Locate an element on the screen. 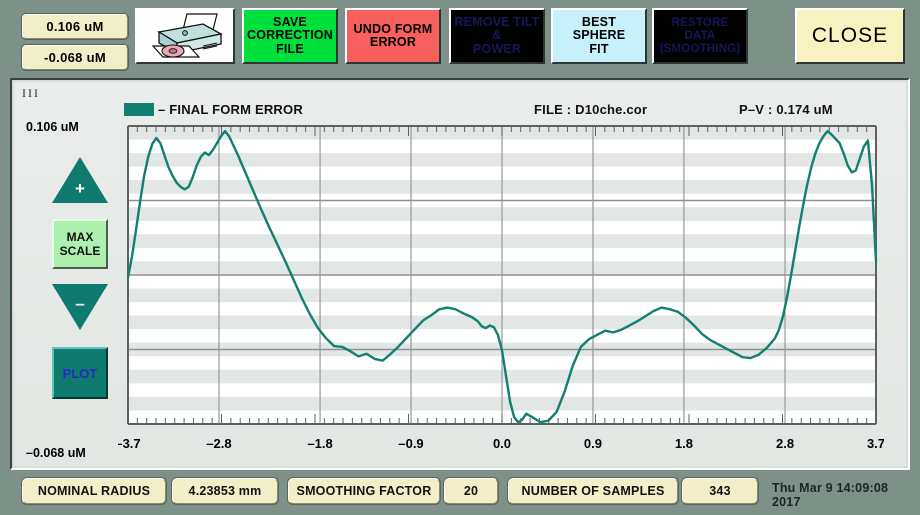 This screenshot has width=920, height=515. max-scale-button: MAX SCALE is located at coordinates (80, 244).